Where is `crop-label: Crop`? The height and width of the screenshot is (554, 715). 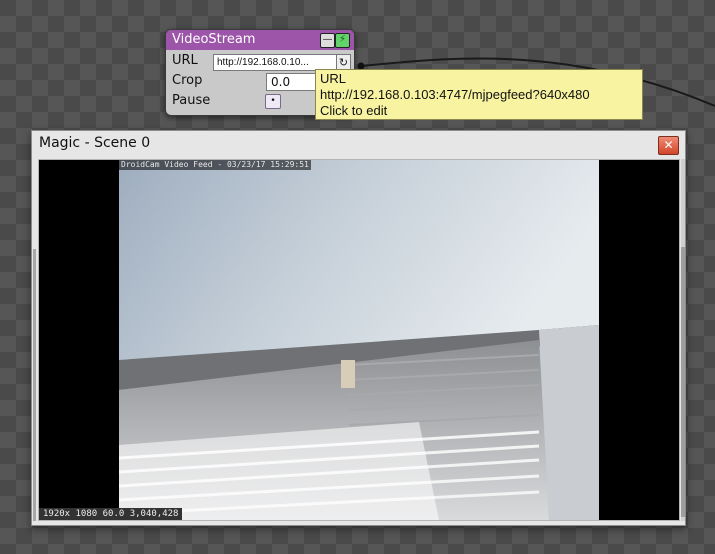 crop-label: Crop is located at coordinates (187, 80).